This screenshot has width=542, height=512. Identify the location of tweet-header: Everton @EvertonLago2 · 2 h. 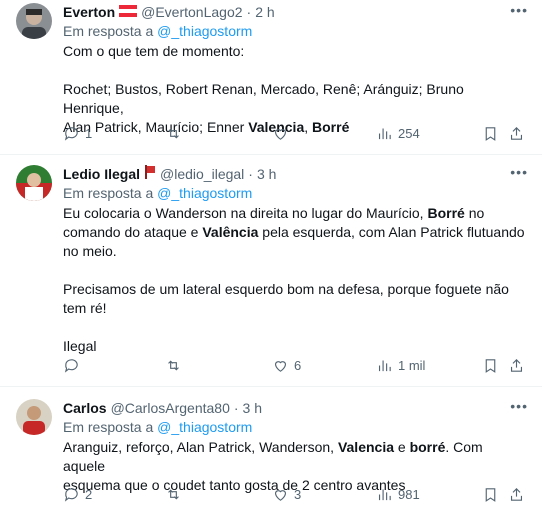
(169, 12).